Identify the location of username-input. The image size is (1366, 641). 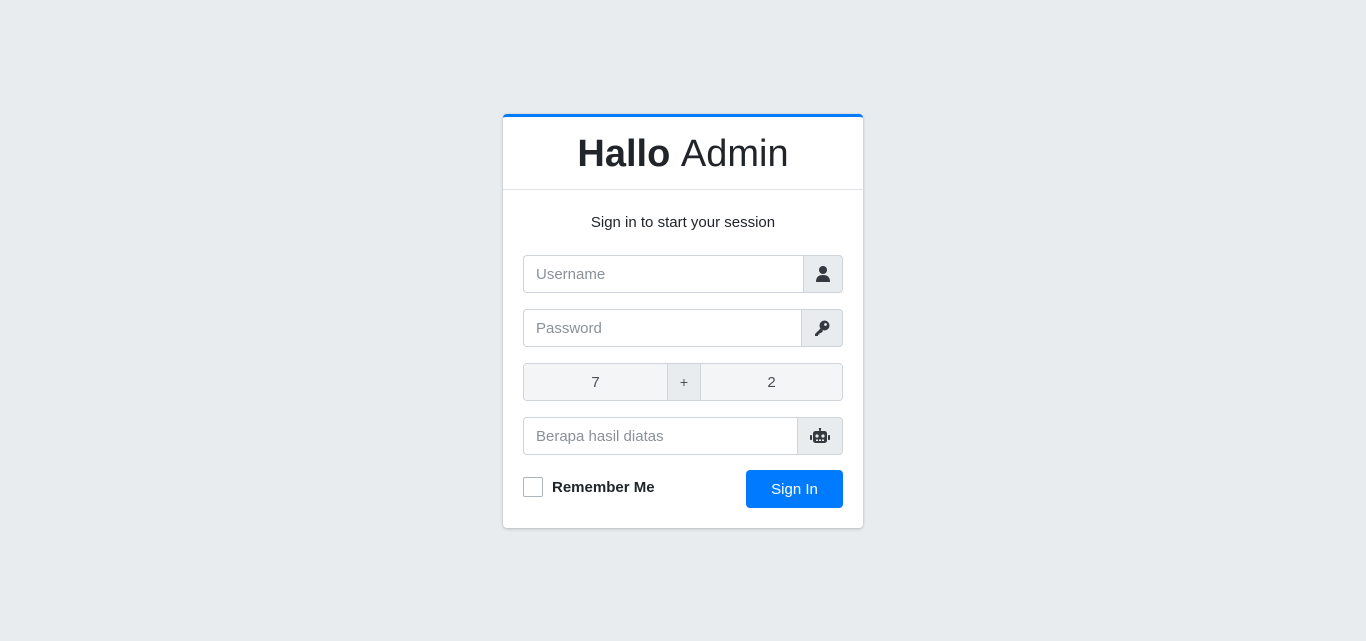
(663, 274).